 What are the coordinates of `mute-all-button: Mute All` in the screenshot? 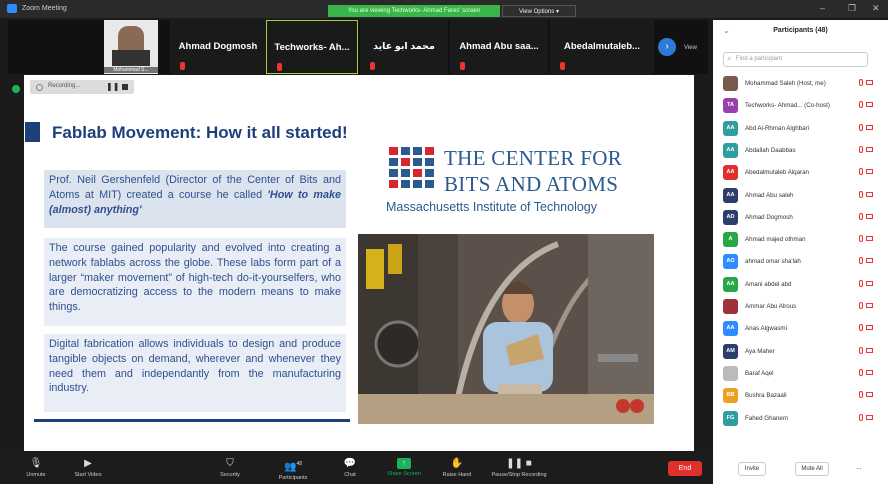 It's located at (812, 469).